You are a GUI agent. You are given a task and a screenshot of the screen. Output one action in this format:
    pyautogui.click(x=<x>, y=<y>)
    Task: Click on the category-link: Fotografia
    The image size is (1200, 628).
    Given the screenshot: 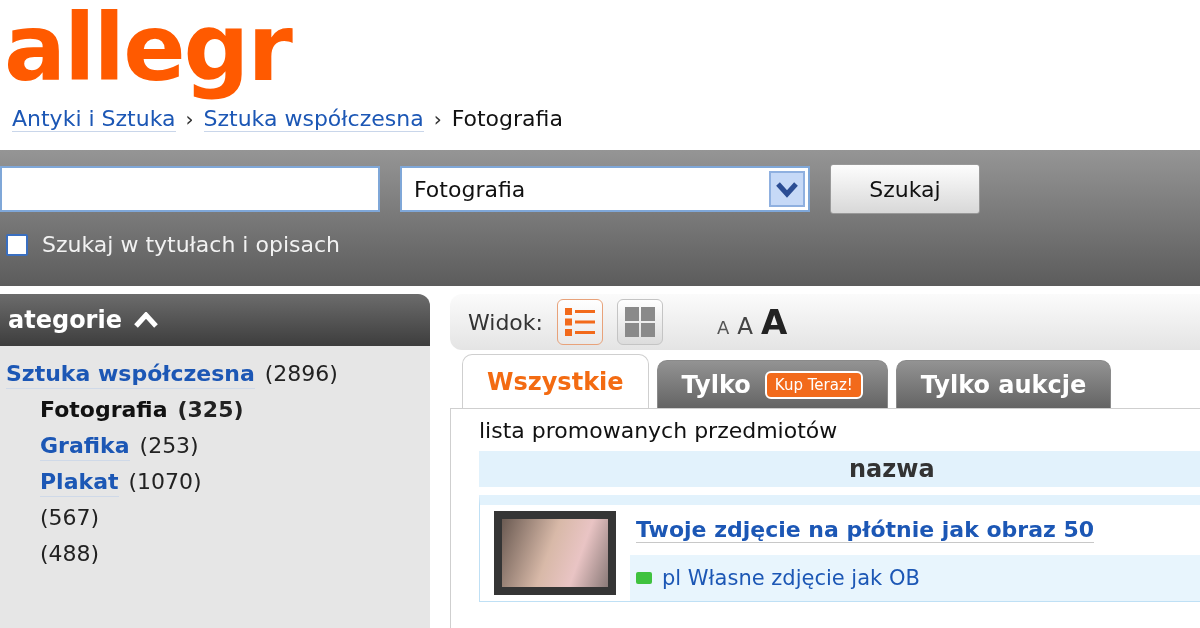 What is the action you would take?
    pyautogui.click(x=104, y=410)
    